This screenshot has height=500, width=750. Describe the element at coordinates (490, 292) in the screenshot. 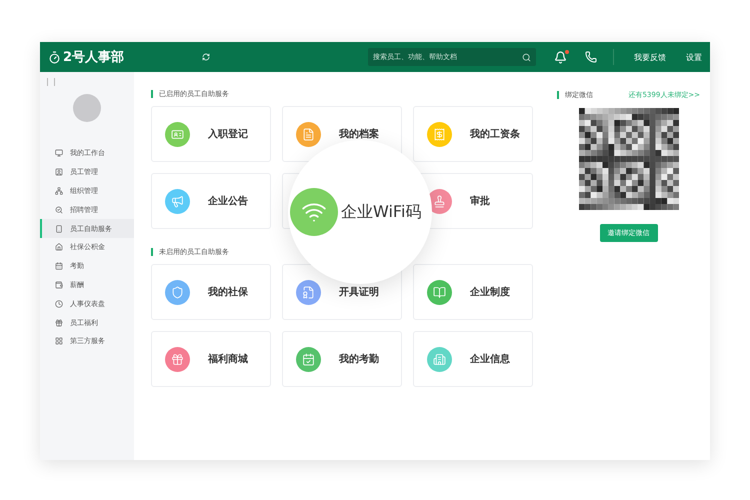

I see `service-label: 企业制度` at that location.